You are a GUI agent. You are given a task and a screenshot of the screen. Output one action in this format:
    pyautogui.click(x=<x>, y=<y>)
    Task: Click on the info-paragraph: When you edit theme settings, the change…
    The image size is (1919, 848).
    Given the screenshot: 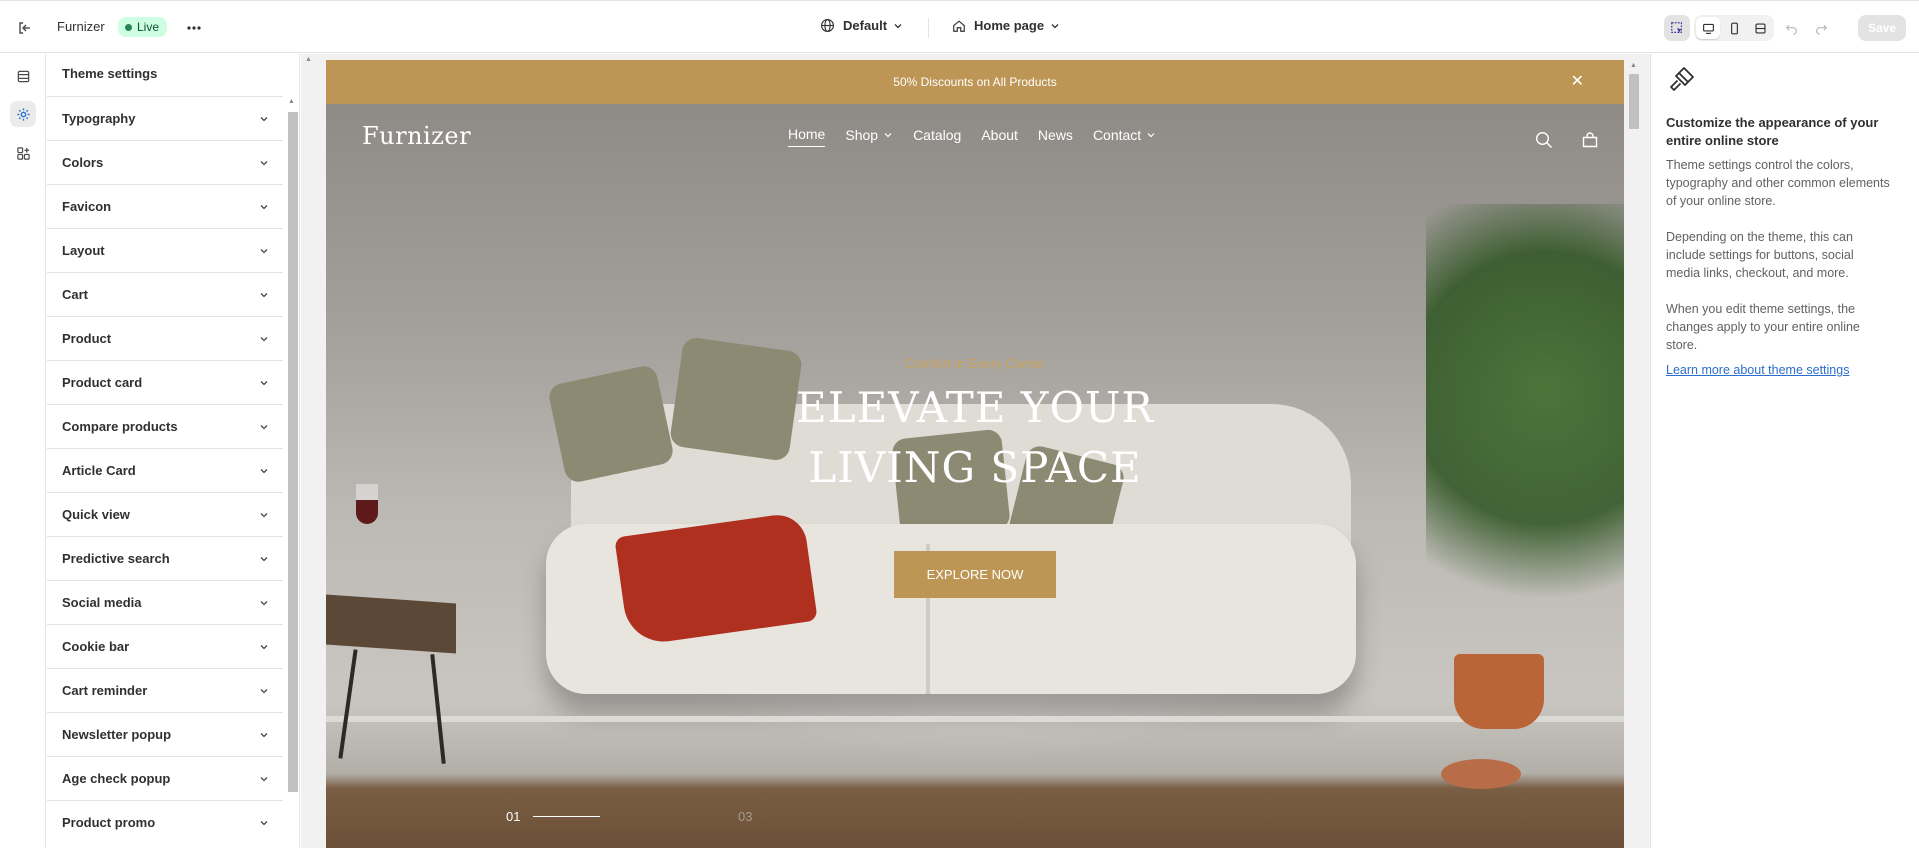 What is the action you would take?
    pyautogui.click(x=1763, y=327)
    